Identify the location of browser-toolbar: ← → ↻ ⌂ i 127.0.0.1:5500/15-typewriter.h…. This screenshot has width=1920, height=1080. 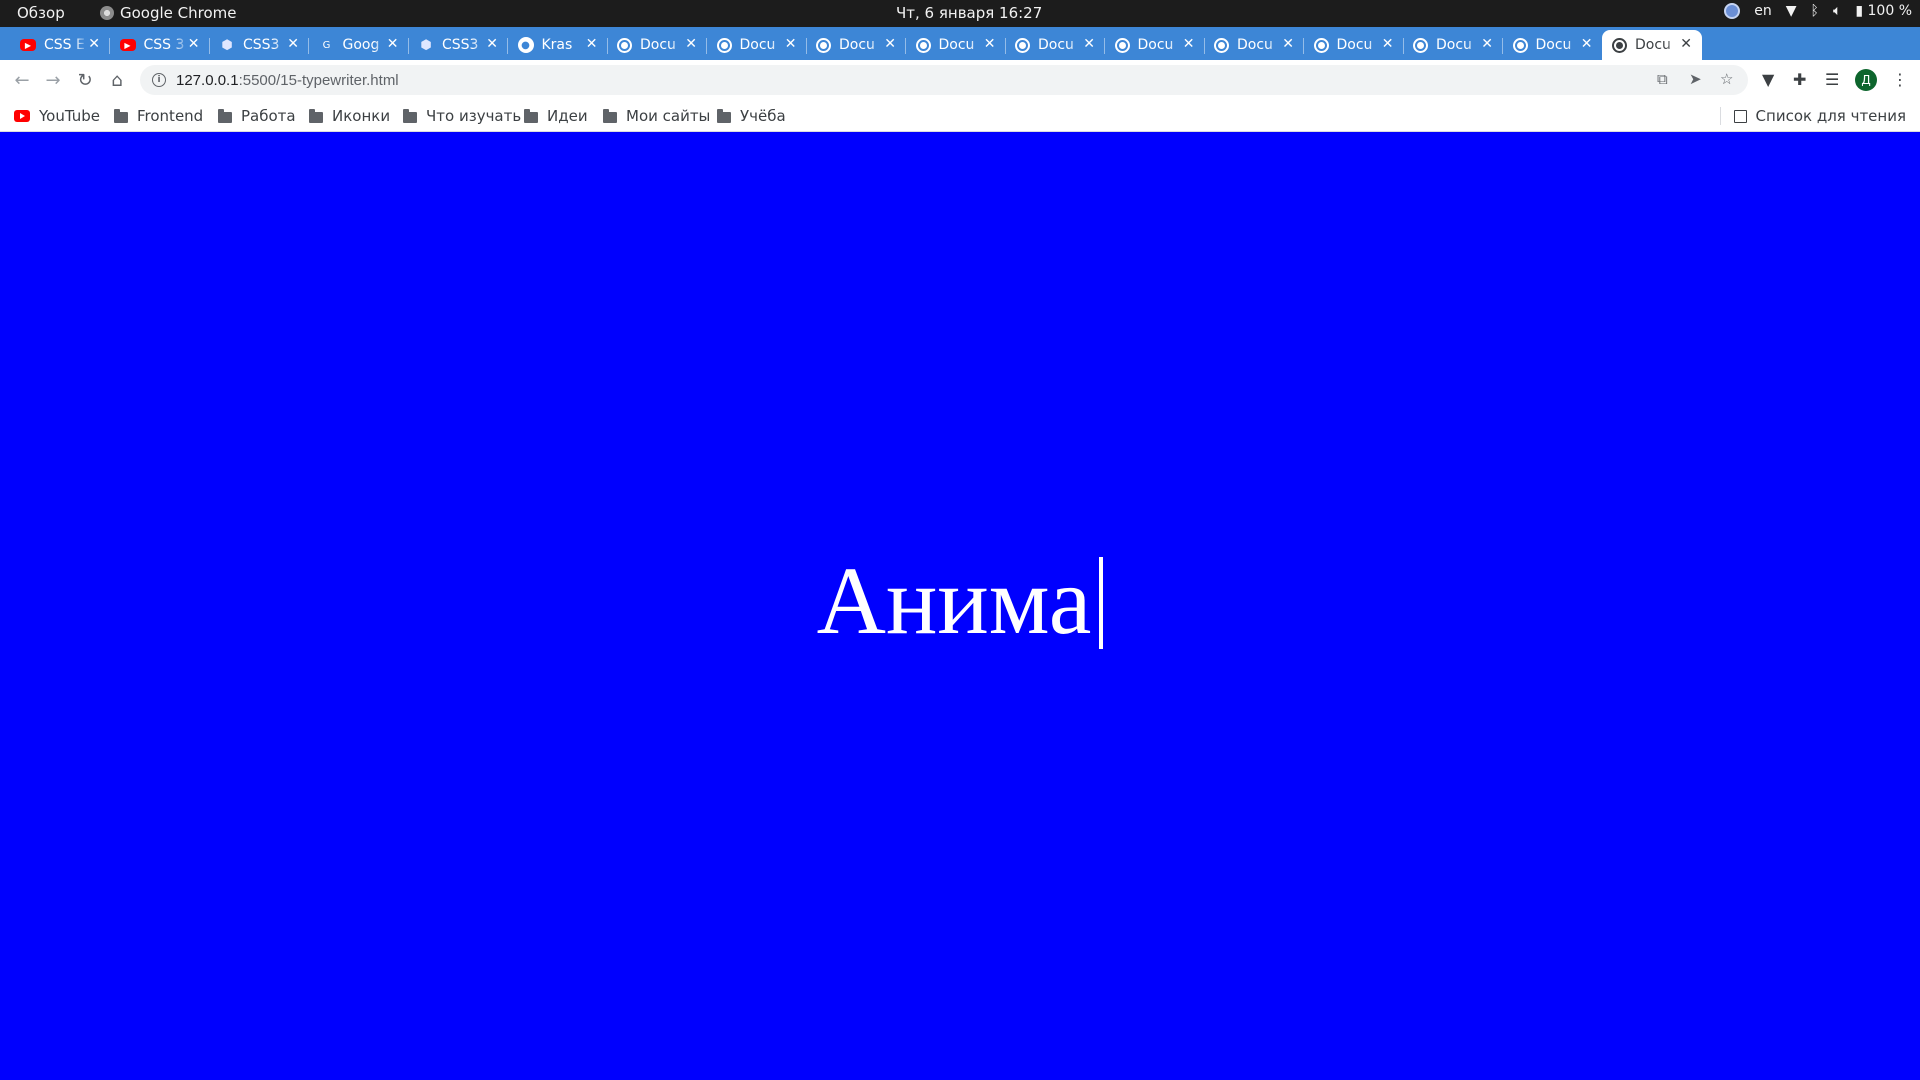
(960, 80).